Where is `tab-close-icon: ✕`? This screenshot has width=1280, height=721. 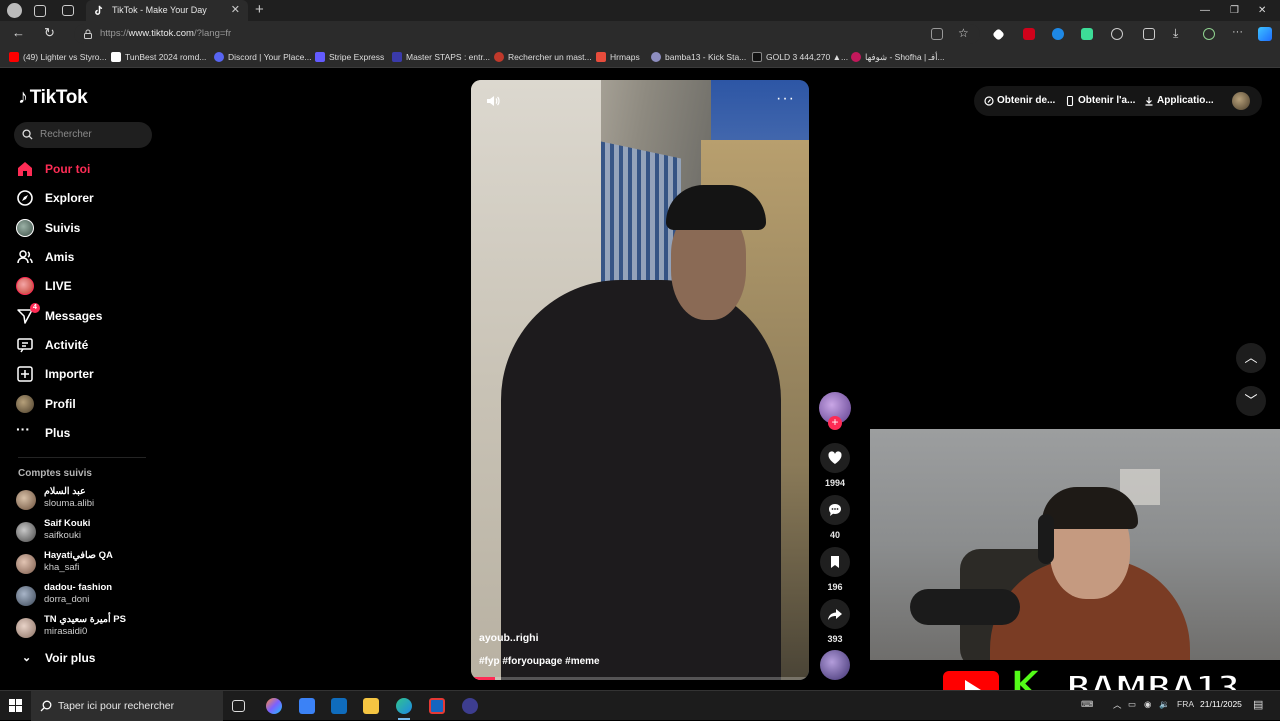
tab-close-icon: ✕ is located at coordinates (235, 10).